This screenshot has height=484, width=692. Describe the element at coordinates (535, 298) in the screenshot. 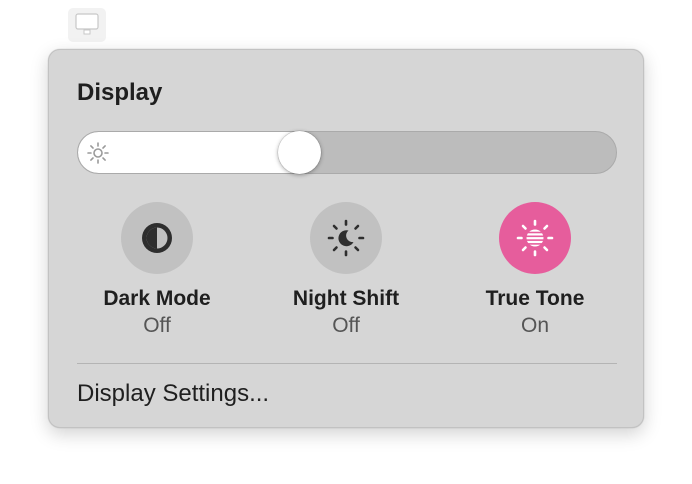

I see `true-tone-label: True Tone` at that location.